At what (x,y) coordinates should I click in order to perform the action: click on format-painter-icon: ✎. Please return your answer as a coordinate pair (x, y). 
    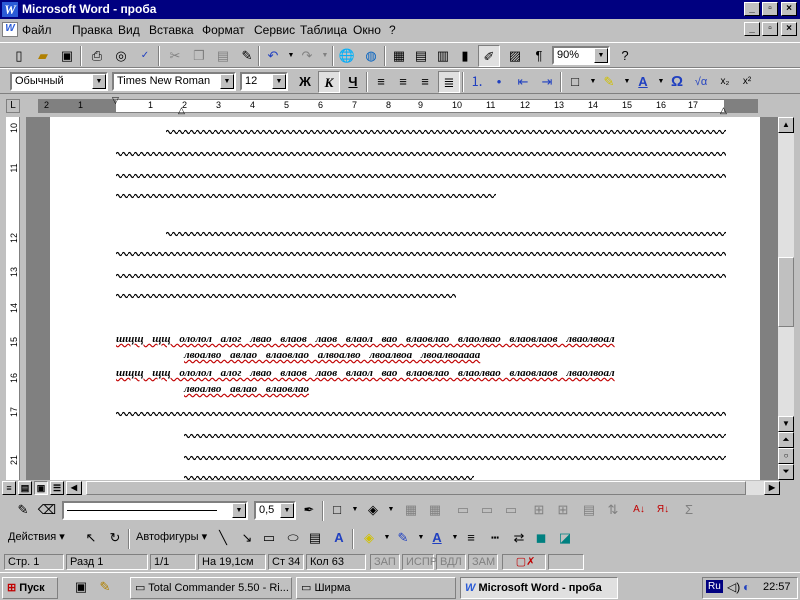
    Looking at the image, I should click on (247, 56).